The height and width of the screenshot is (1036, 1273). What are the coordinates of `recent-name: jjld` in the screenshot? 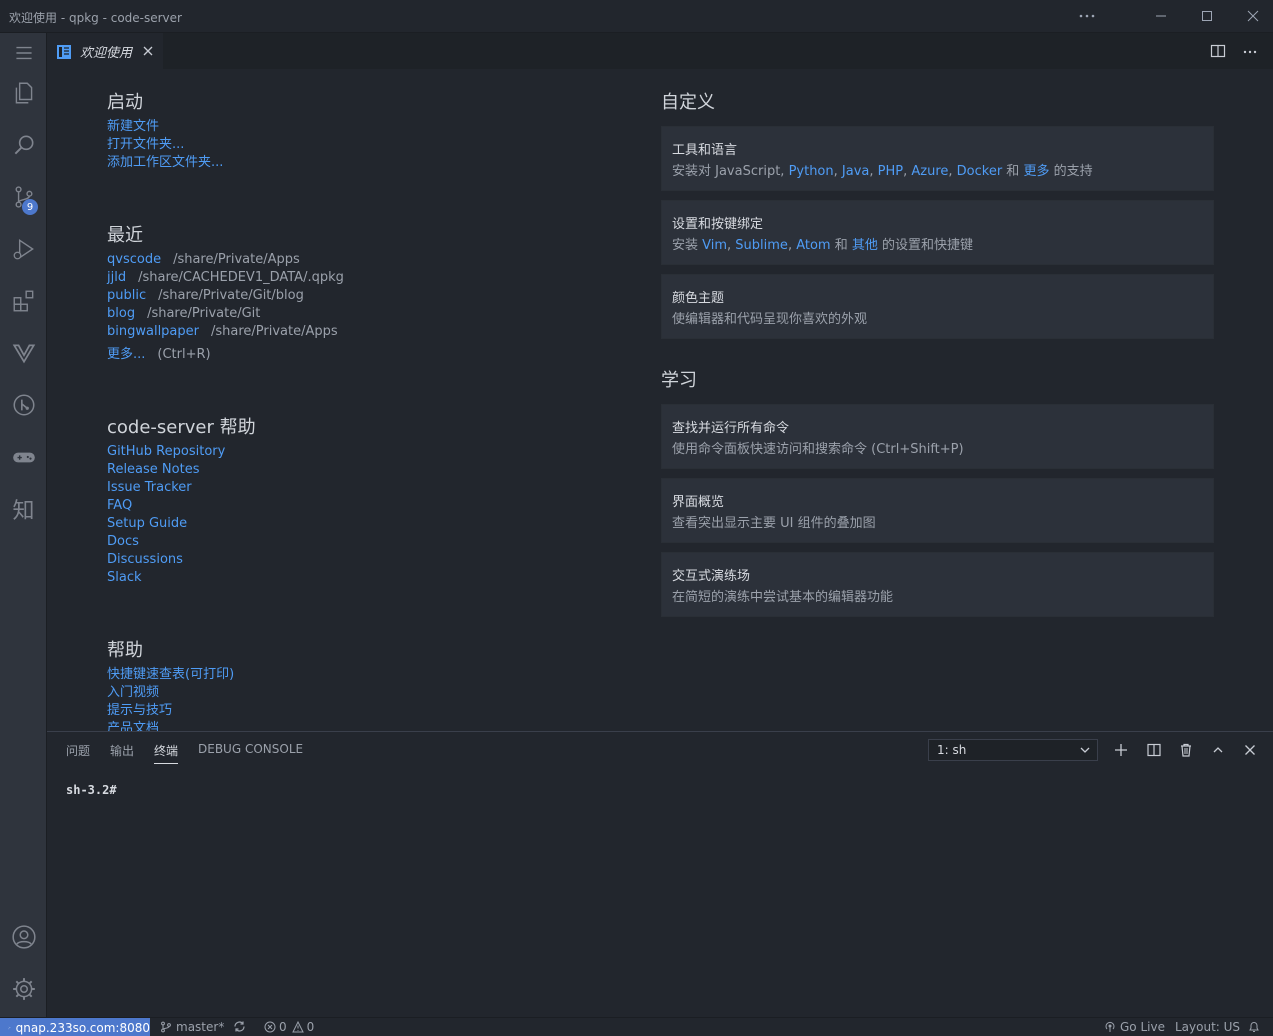 It's located at (116, 277).